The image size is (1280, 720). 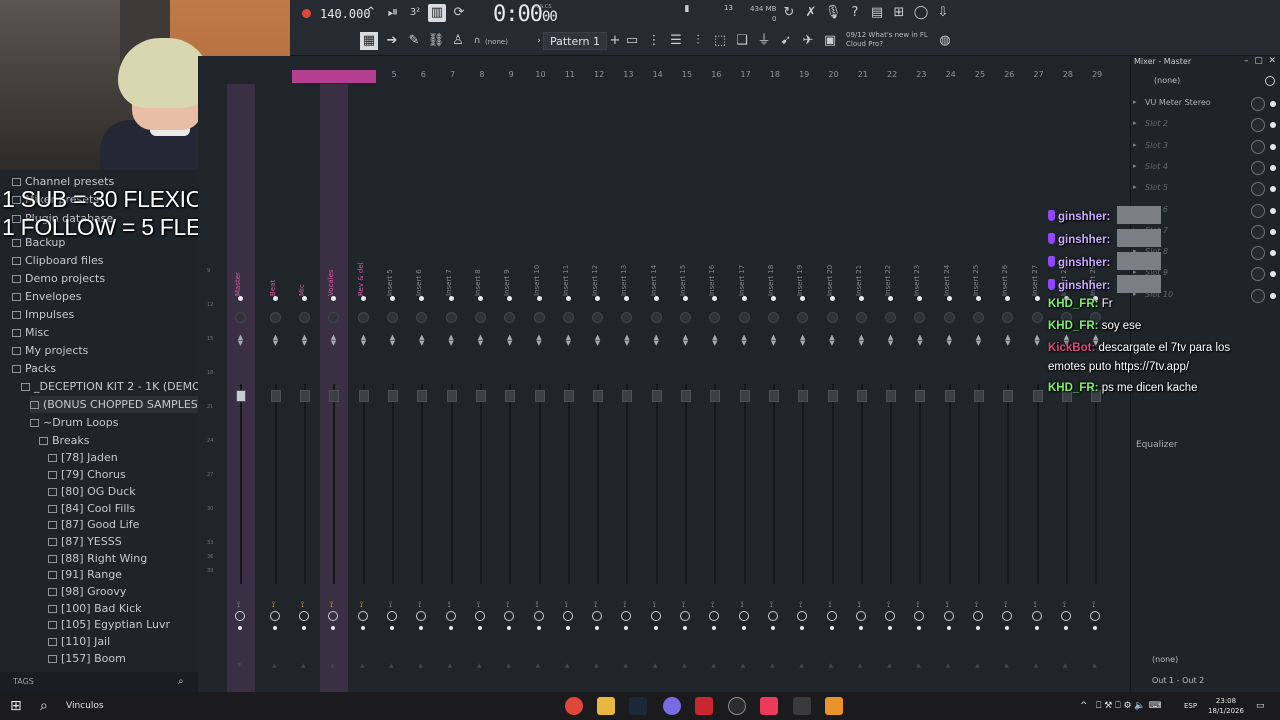 What do you see at coordinates (333, 278) in the screenshot?
I see `strip-label: Vocales` at bounding box center [333, 278].